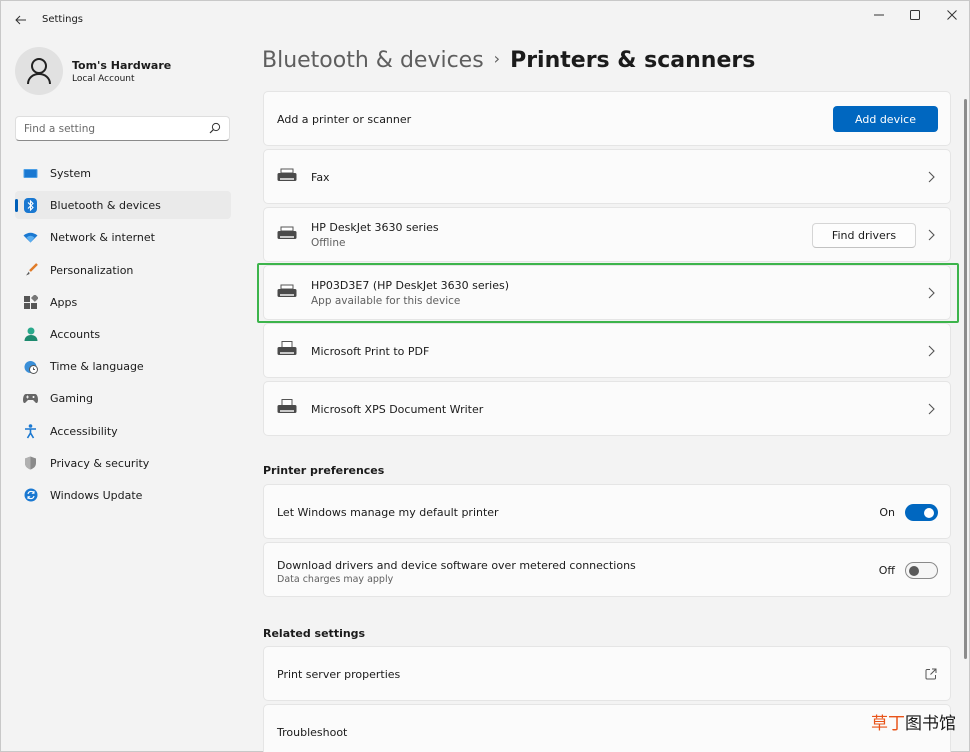 The width and height of the screenshot is (970, 752). Describe the element at coordinates (607, 408) in the screenshot. I see `printer-item-xps-writer: Microsoft XPS Document Writer` at that location.